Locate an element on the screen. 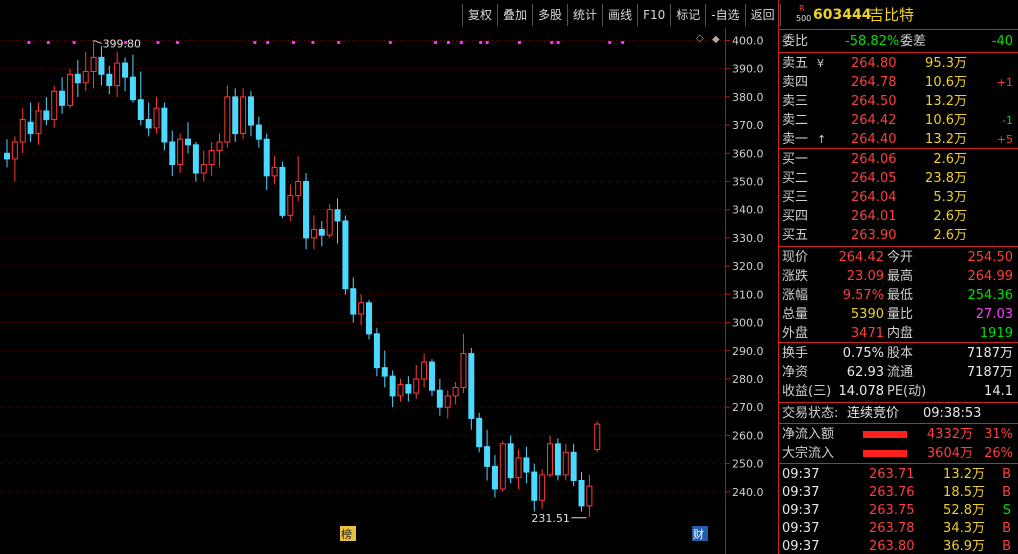 This screenshot has height=554, width=1018. weibi-row: 委比 -58.82% 委差 -40 is located at coordinates (898, 41).